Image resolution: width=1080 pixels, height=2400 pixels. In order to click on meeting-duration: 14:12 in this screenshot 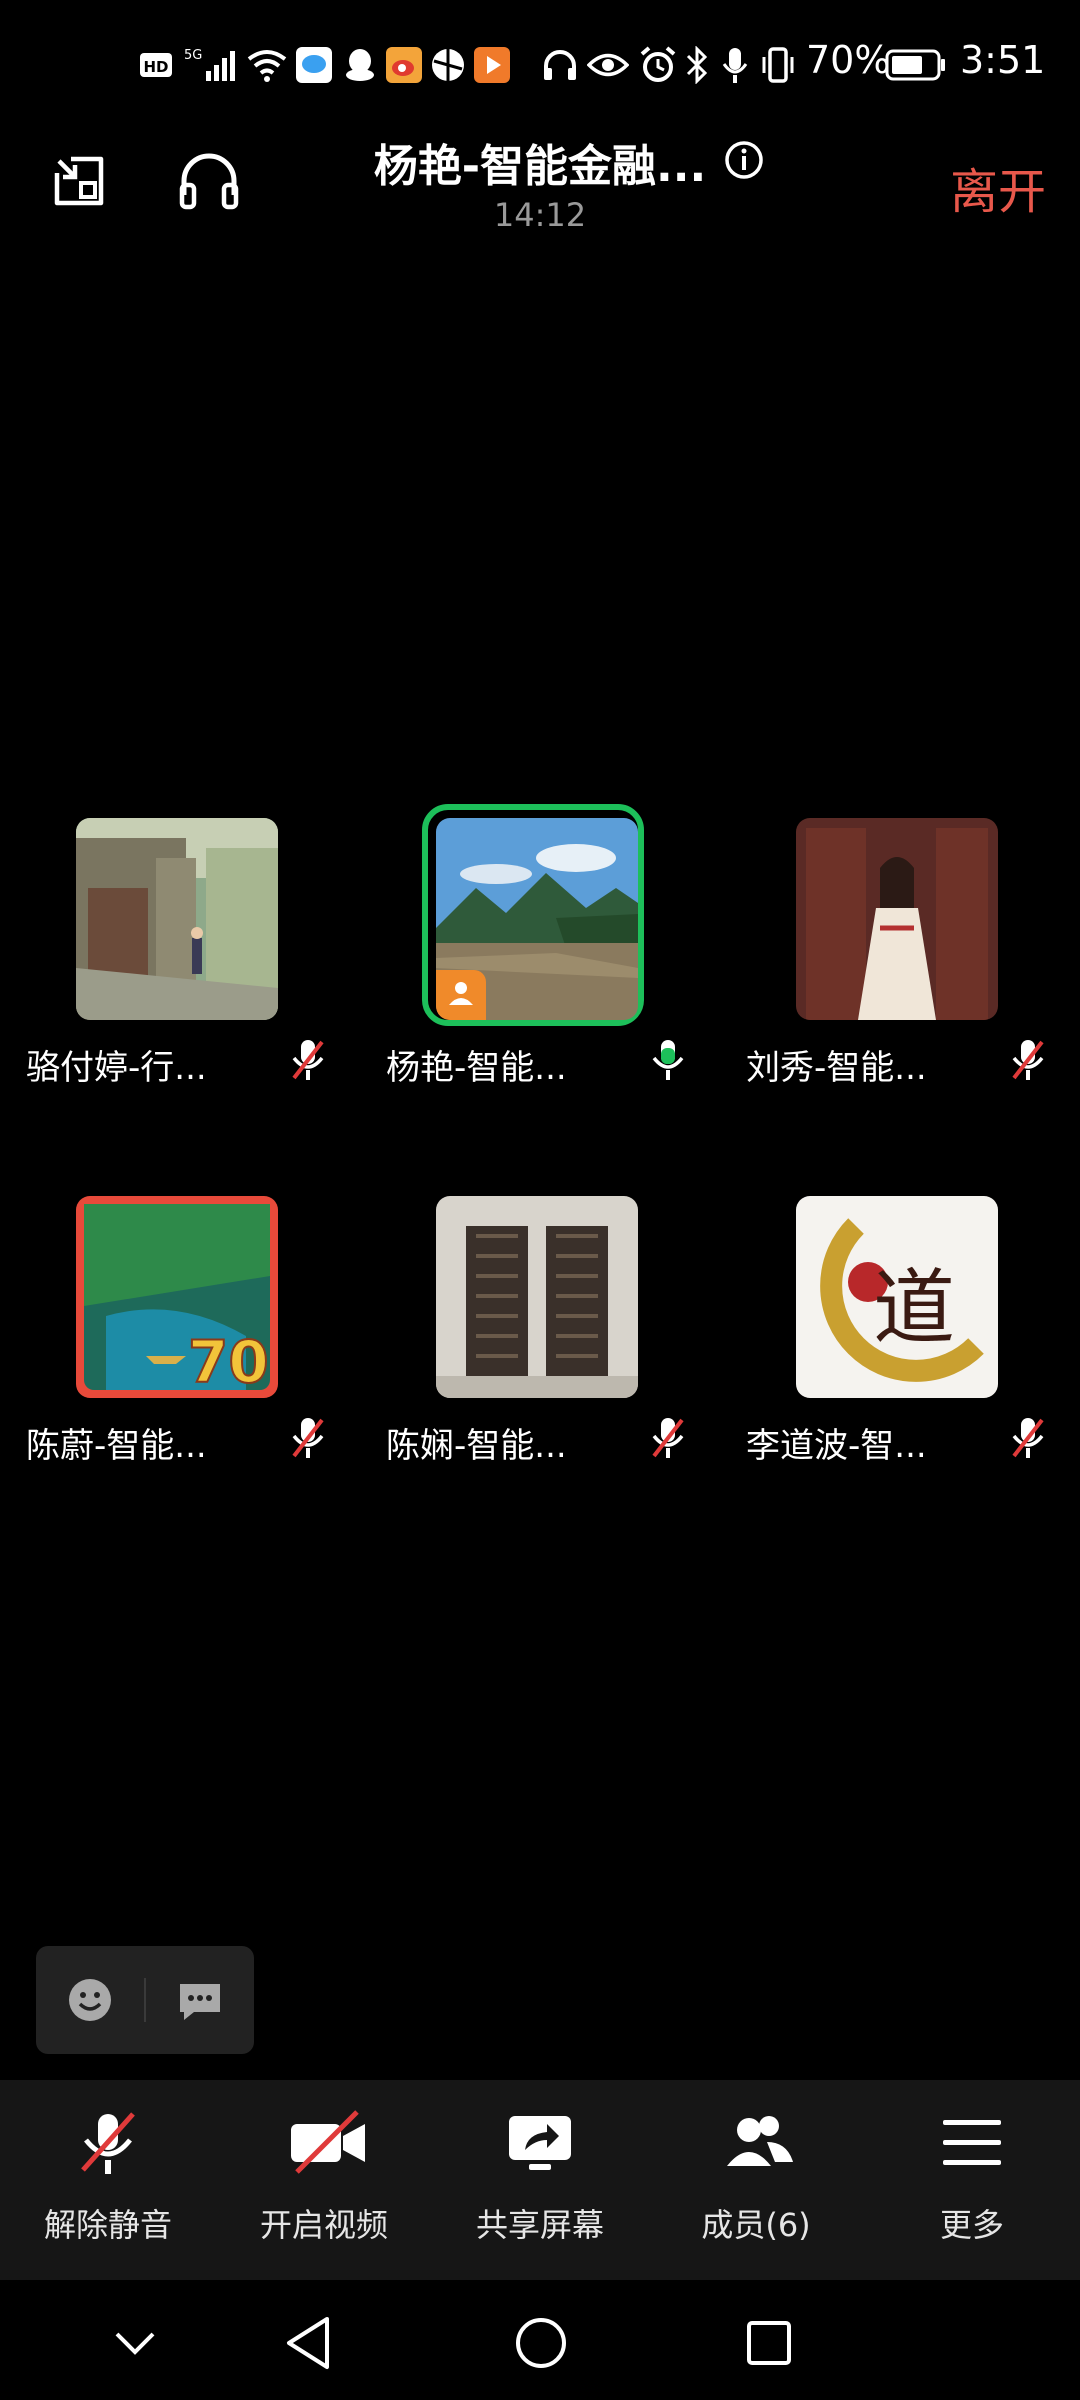, I will do `click(540, 215)`.